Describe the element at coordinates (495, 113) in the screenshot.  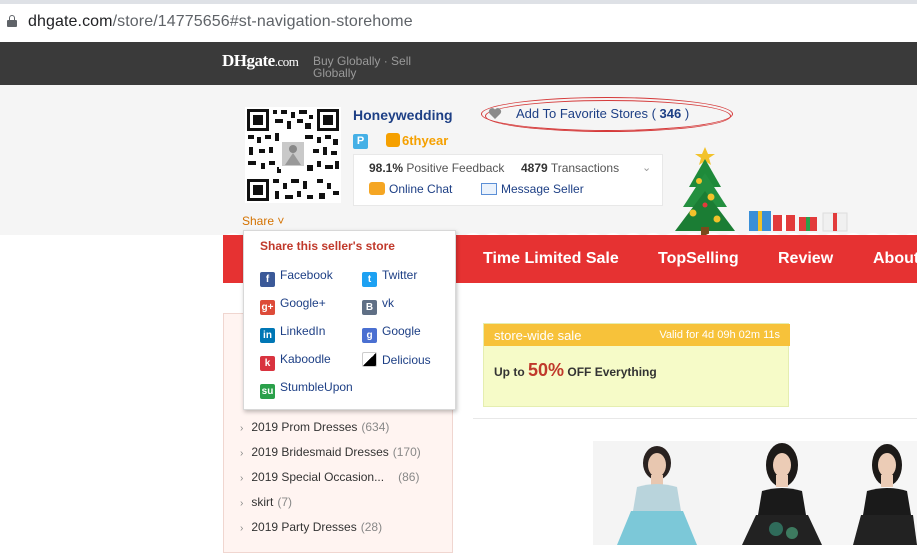
I see `heart-icon` at that location.